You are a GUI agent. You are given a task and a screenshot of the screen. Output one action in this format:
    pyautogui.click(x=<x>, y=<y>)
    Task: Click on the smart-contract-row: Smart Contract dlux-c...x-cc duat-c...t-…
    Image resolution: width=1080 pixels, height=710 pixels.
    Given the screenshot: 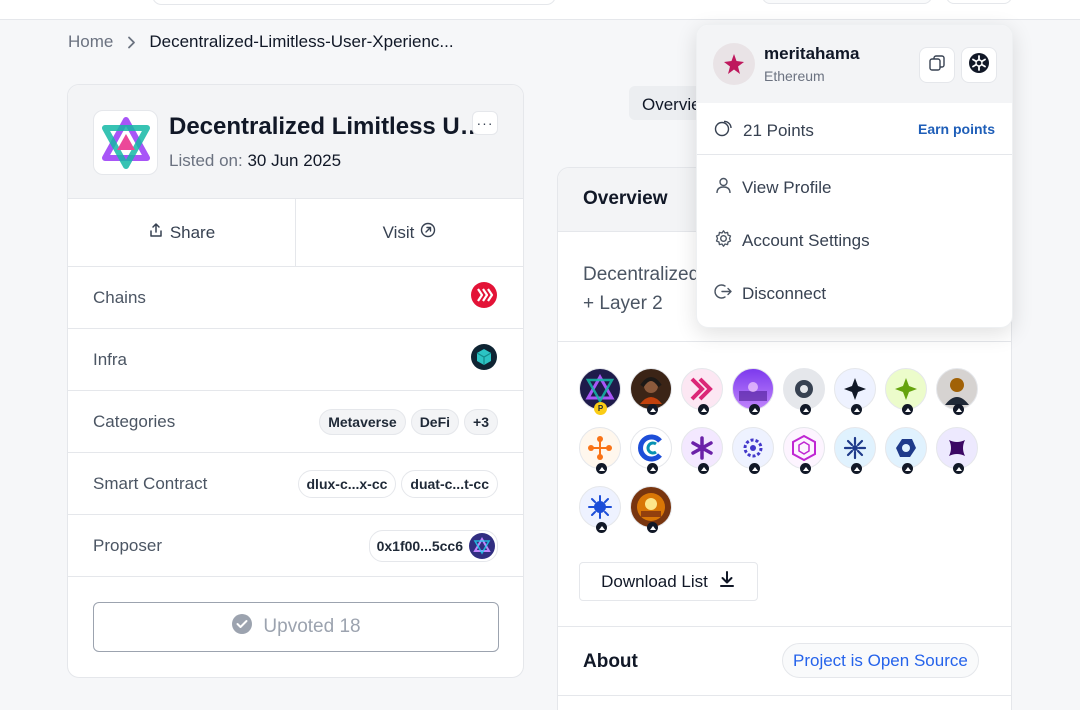 What is the action you would take?
    pyautogui.click(x=295, y=484)
    